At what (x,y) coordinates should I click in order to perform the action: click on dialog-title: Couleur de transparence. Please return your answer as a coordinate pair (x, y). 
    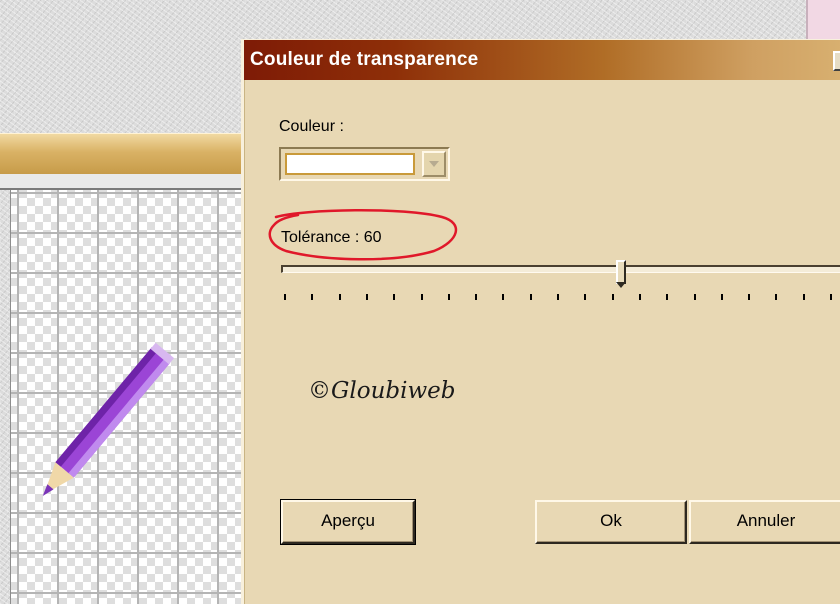
    Looking at the image, I should click on (364, 59).